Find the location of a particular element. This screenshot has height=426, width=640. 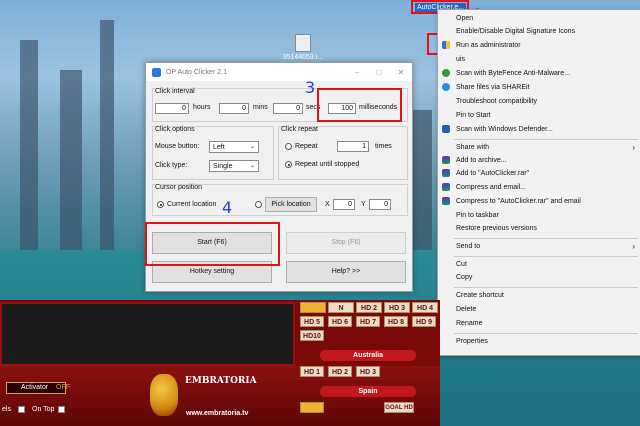

pick-location-radio is located at coordinates (258, 204).